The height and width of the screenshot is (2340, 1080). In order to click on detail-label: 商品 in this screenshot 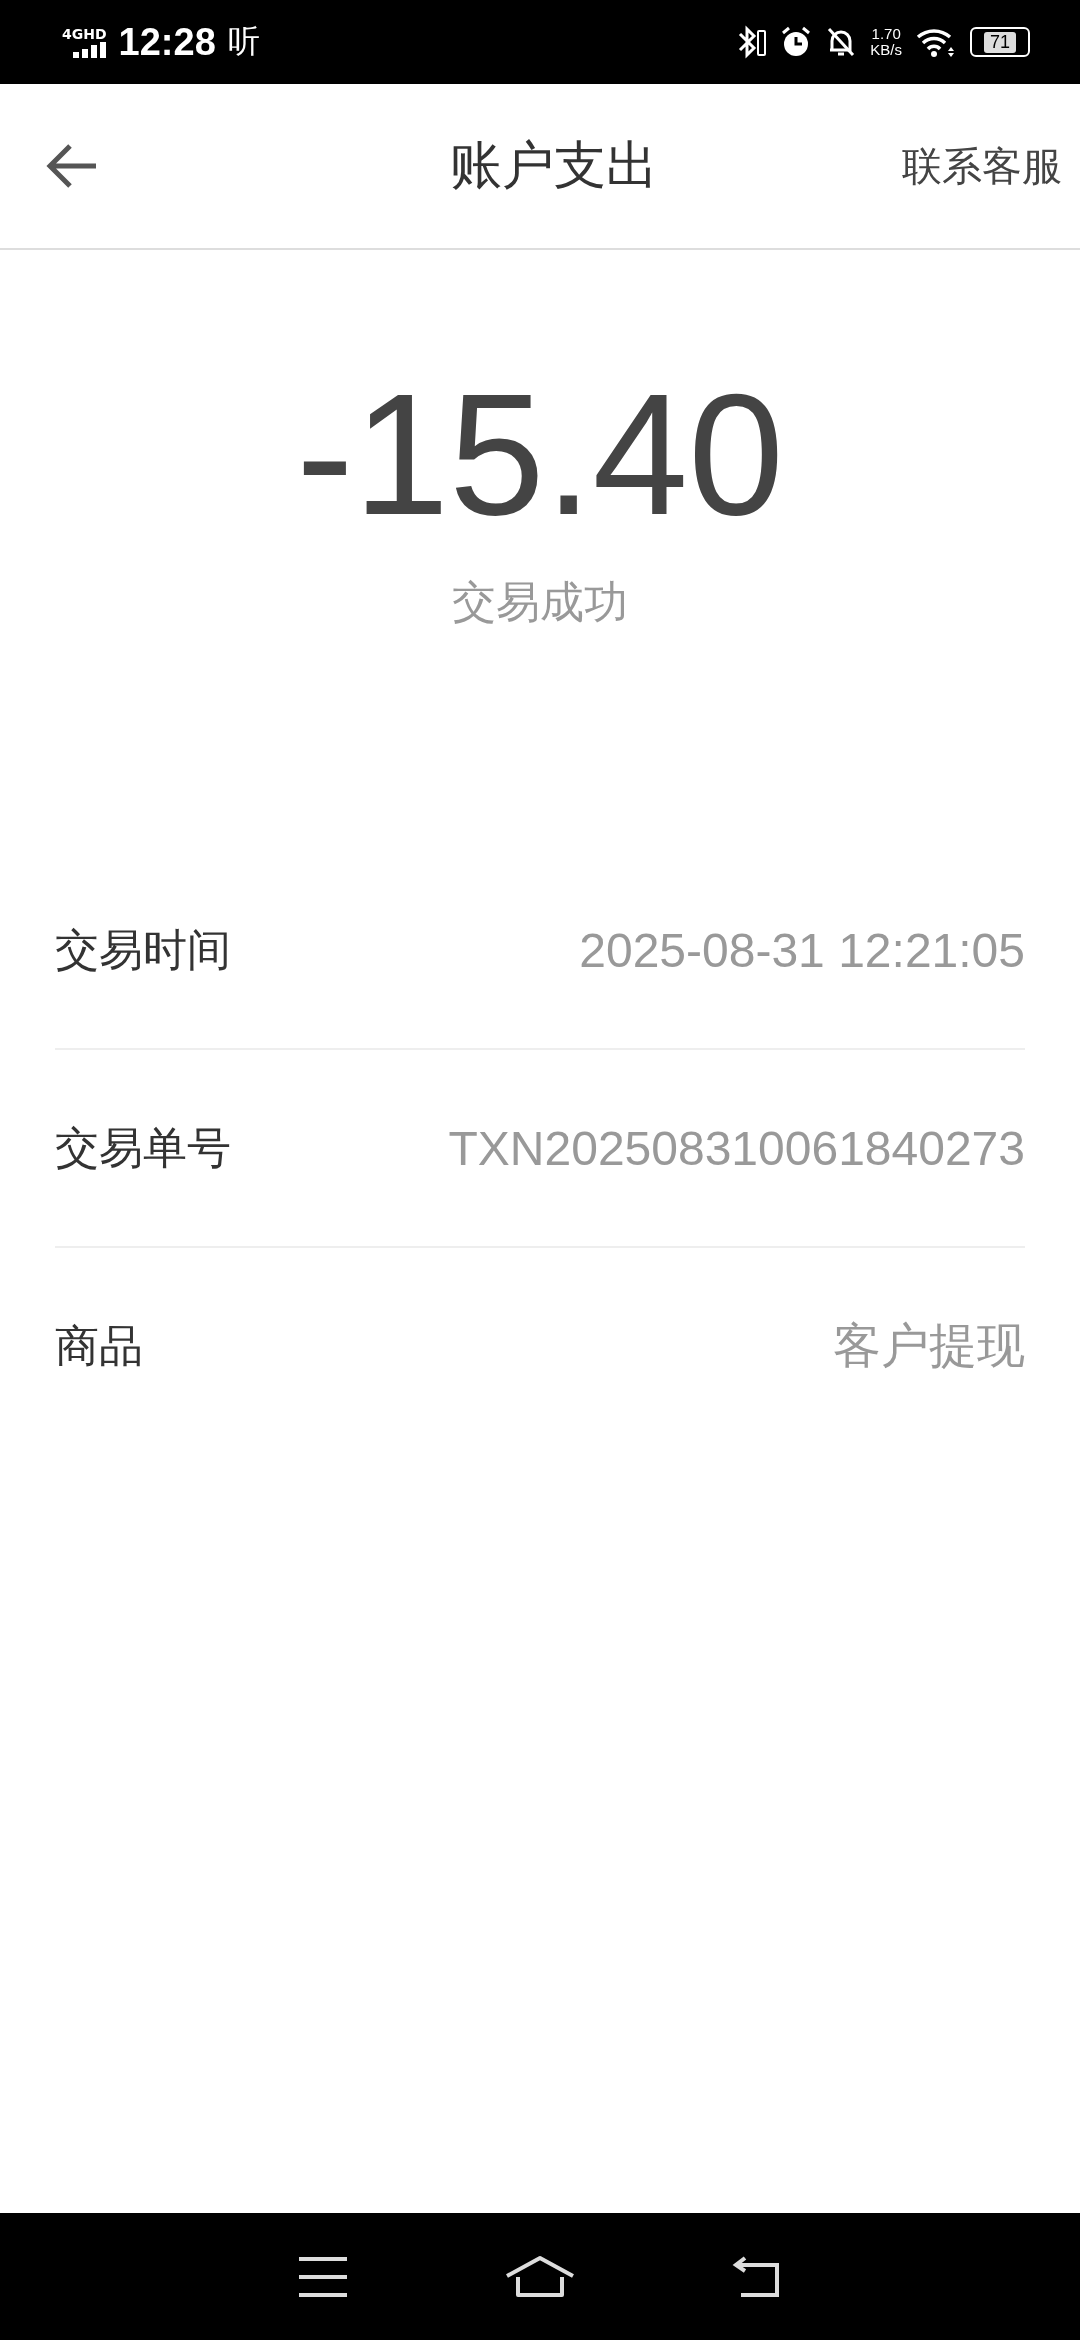, I will do `click(99, 1345)`.